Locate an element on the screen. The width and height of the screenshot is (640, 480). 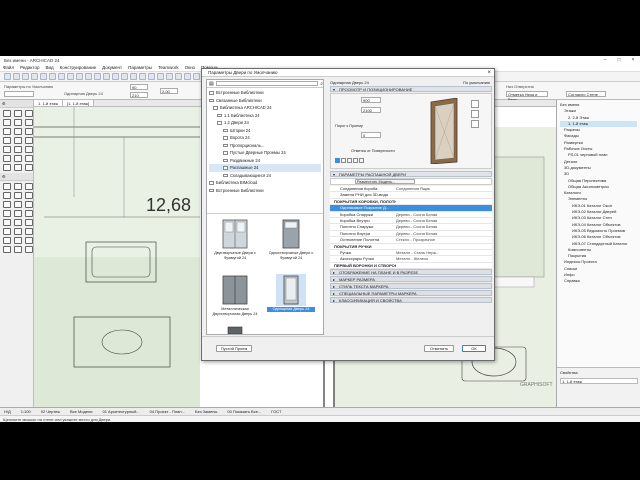
thumb-more is located at coordinates (235, 330).